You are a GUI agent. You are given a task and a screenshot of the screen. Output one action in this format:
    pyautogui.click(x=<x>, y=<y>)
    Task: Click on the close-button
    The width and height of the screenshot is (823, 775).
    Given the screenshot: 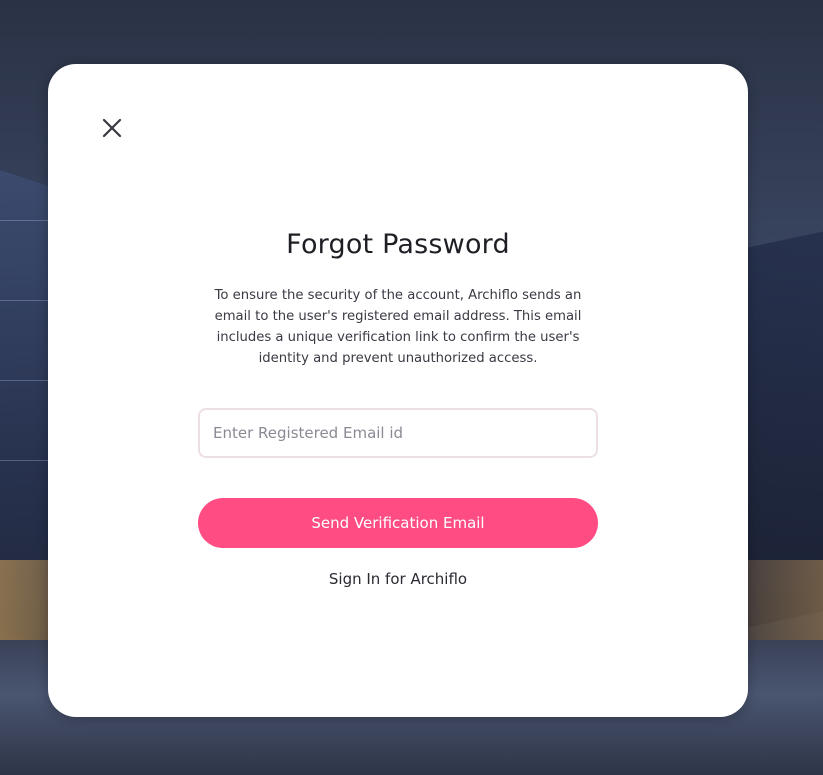 What is the action you would take?
    pyautogui.click(x=112, y=128)
    